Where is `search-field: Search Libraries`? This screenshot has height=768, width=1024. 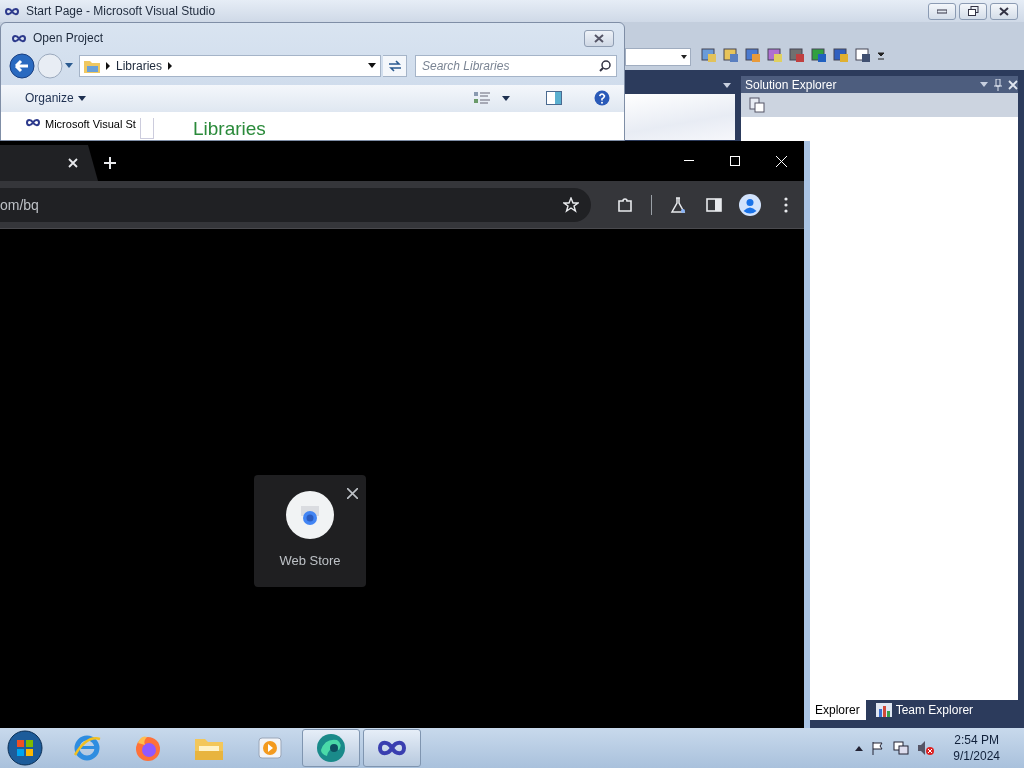 search-field: Search Libraries is located at coordinates (516, 65).